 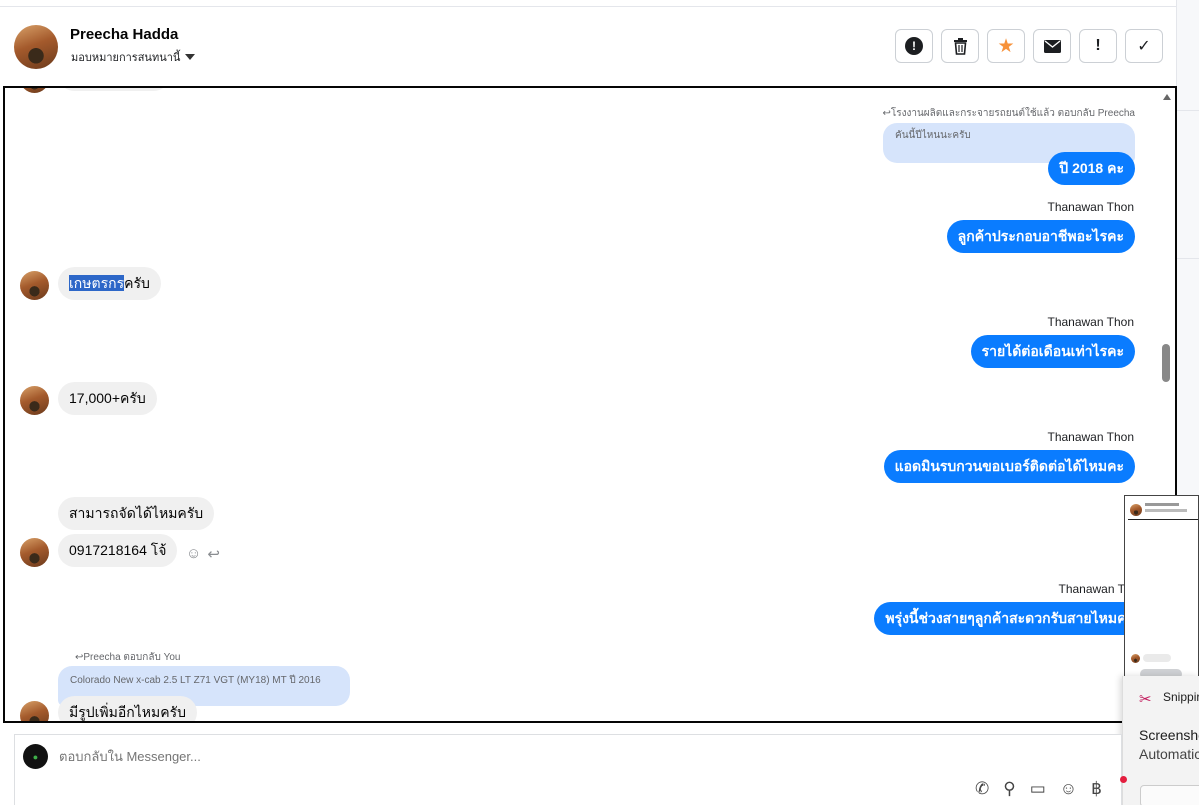 I want to click on reply-icon: ↩, so click(x=213, y=554).